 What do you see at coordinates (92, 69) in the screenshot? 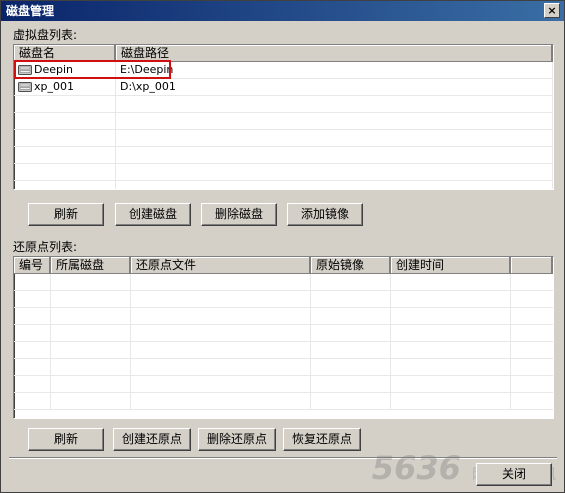
I see `highlight-annotation-box` at bounding box center [92, 69].